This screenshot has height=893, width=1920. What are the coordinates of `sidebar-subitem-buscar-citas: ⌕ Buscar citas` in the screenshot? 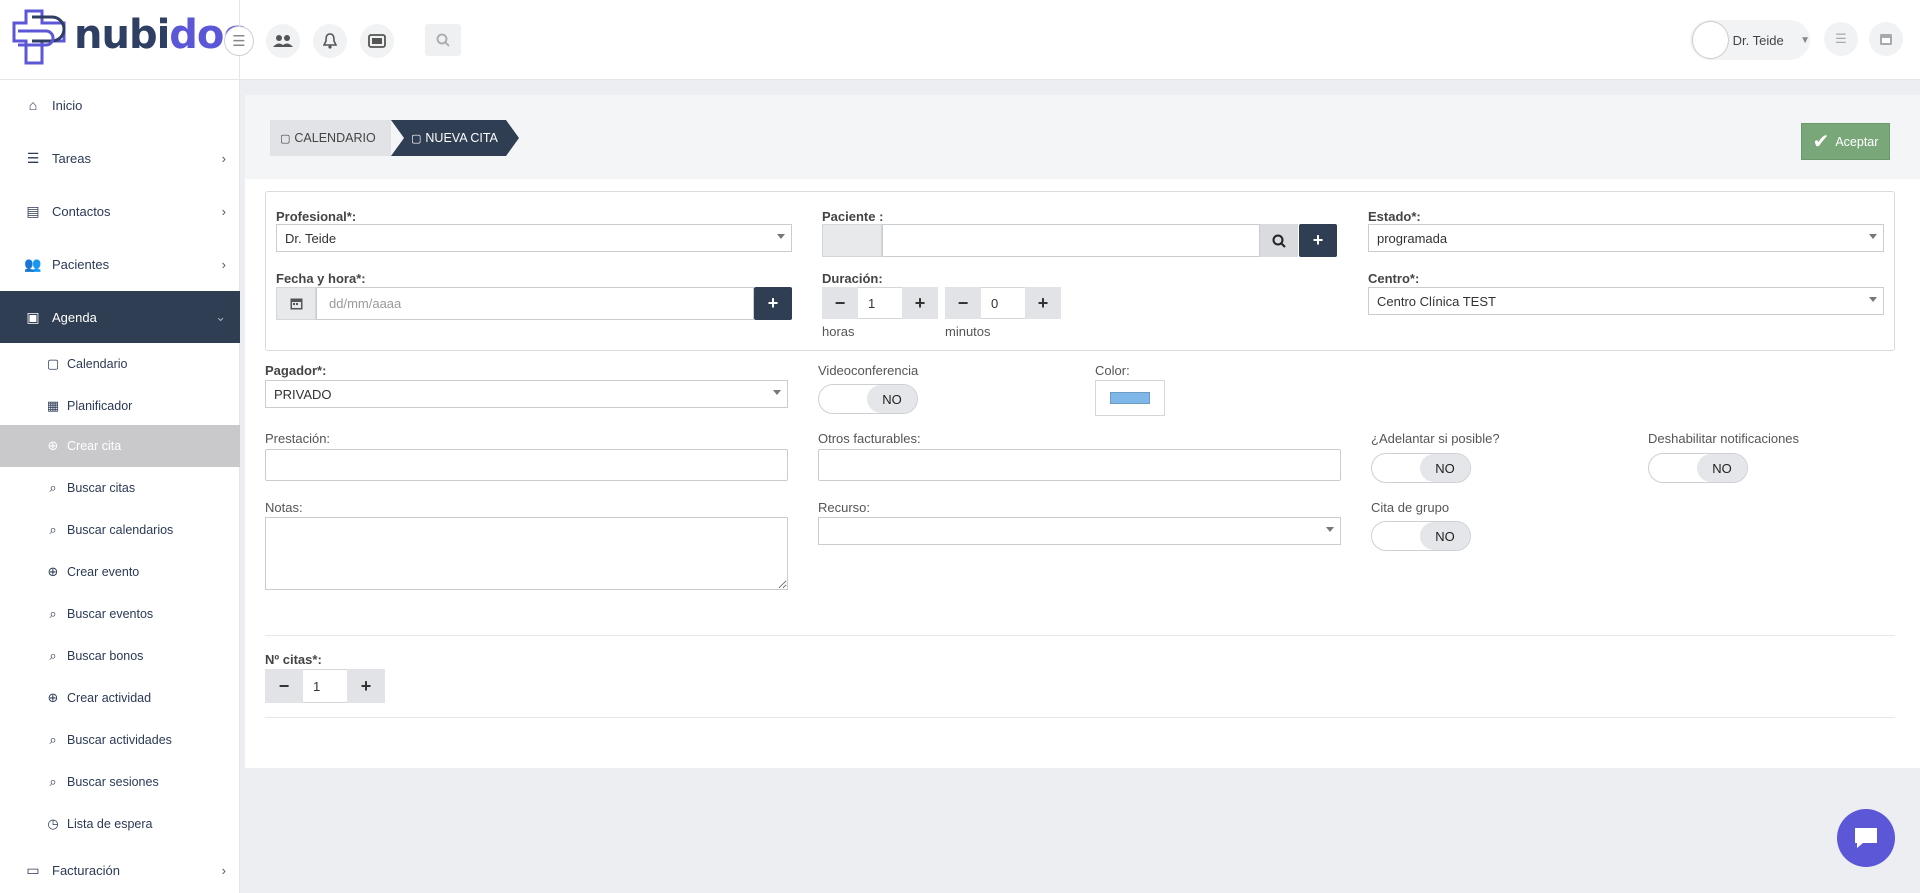 It's located at (120, 488).